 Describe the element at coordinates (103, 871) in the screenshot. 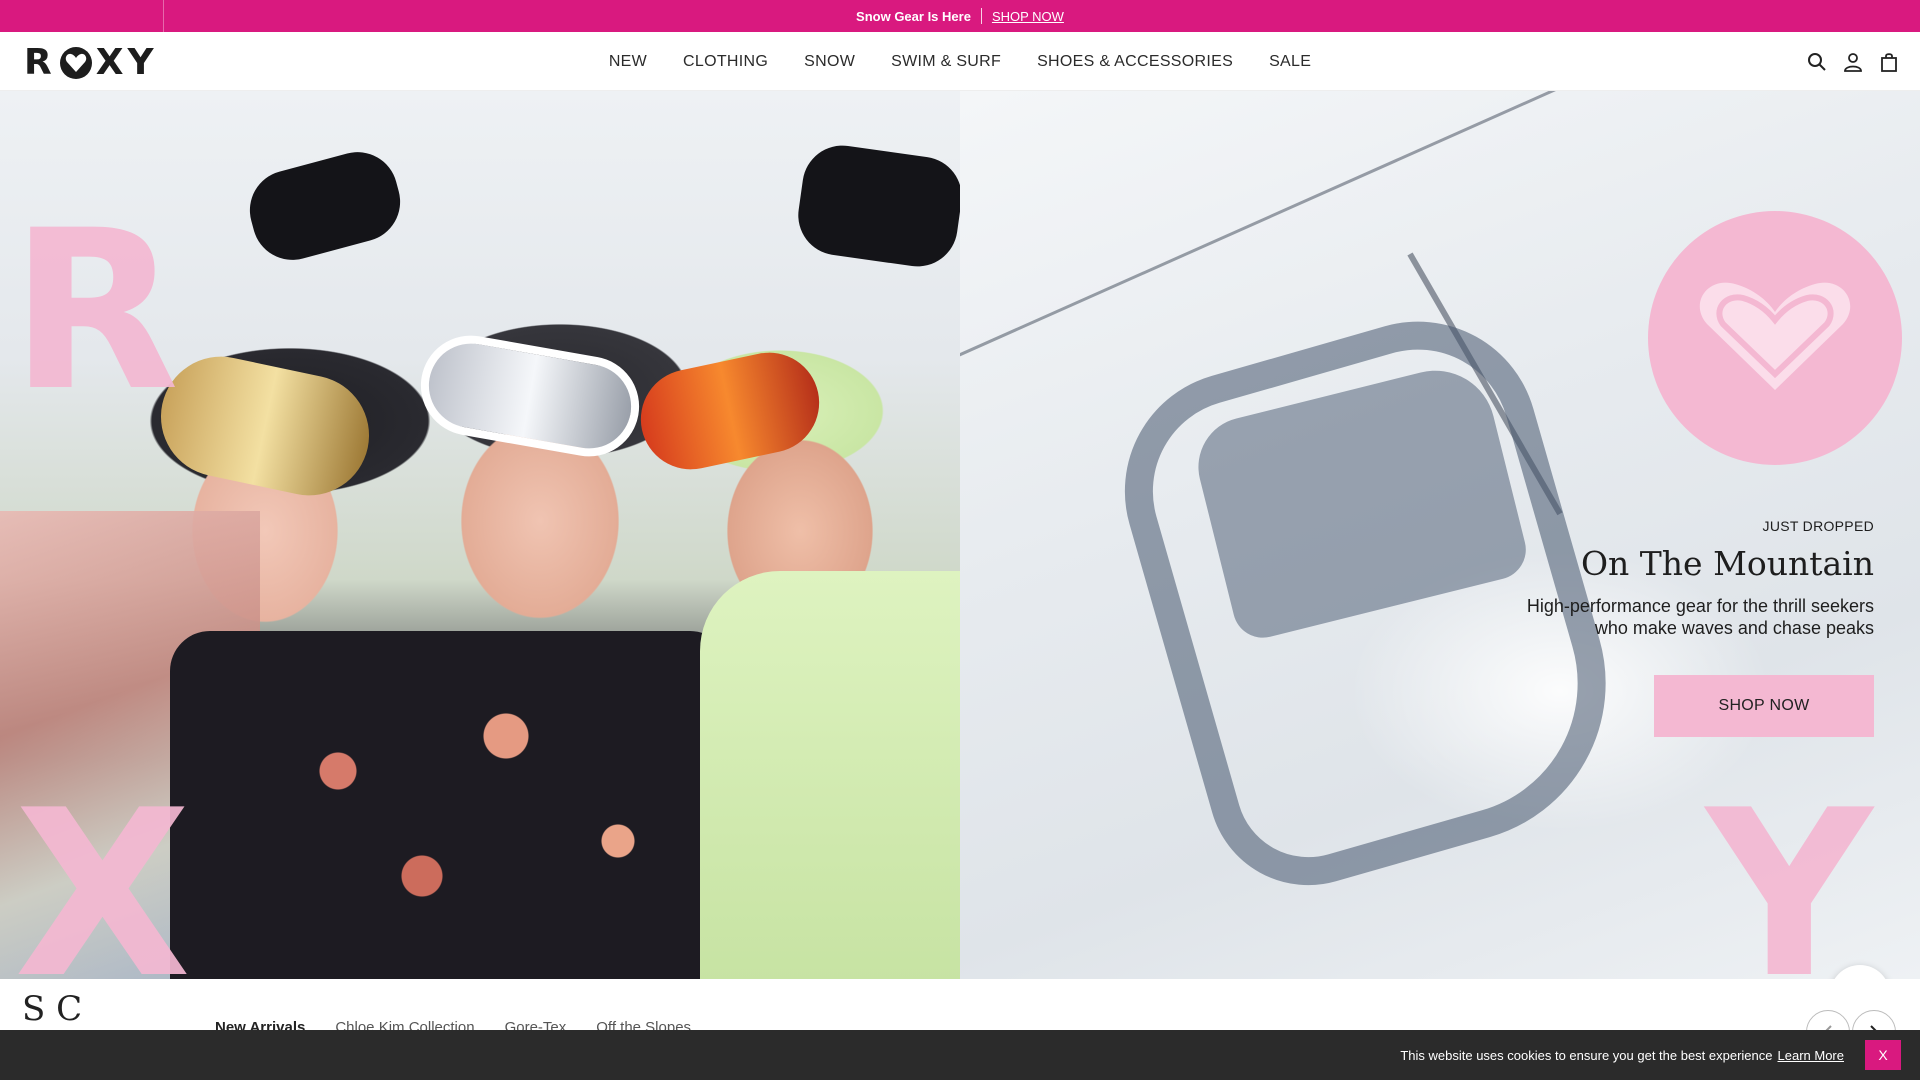

I see `hero-letter-x: X` at that location.